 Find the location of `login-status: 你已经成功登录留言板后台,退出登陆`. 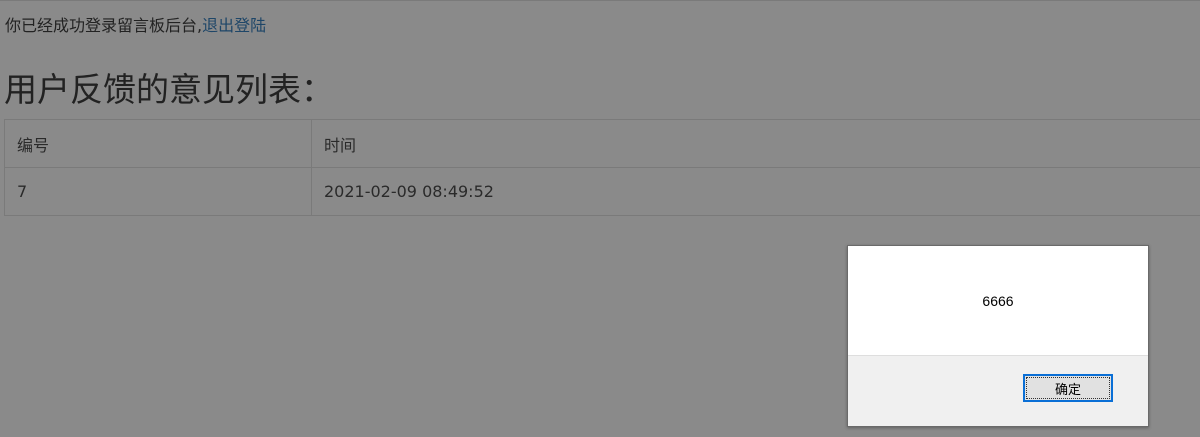

login-status: 你已经成功登录留言板后台,退出登陆 is located at coordinates (135, 26).